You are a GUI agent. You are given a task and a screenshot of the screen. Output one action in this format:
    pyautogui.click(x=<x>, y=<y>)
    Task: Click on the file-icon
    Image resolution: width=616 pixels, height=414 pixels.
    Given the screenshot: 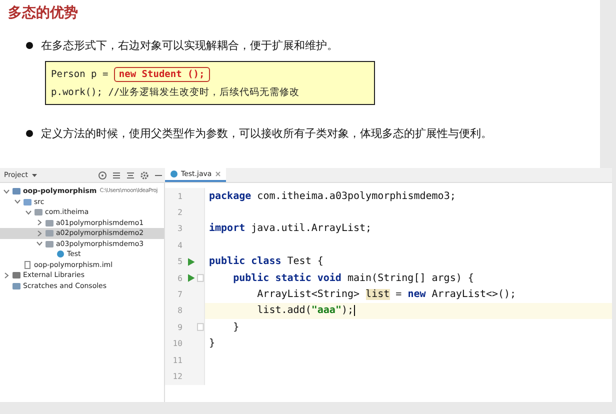 What is the action you would take?
    pyautogui.click(x=27, y=264)
    